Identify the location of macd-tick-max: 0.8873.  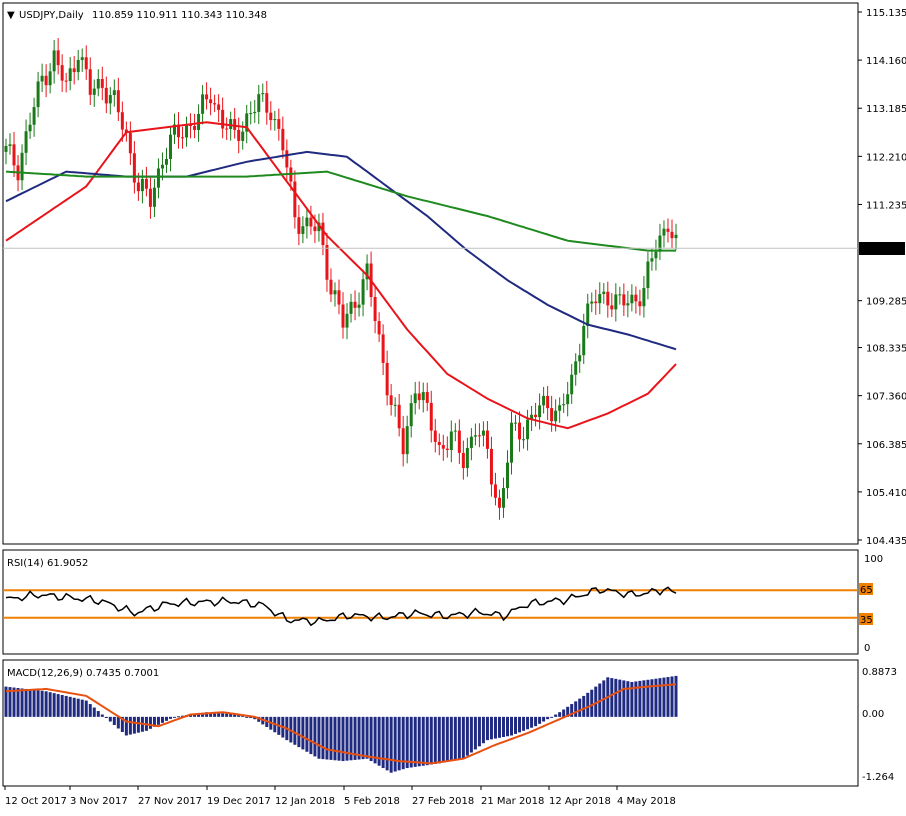
(879, 672).